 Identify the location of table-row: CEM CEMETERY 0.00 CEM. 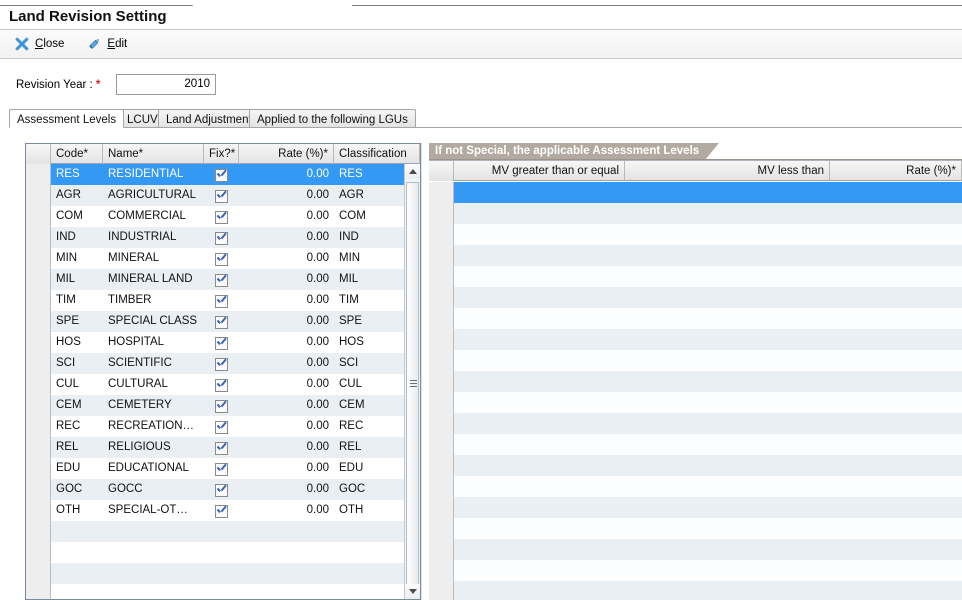
(223, 405).